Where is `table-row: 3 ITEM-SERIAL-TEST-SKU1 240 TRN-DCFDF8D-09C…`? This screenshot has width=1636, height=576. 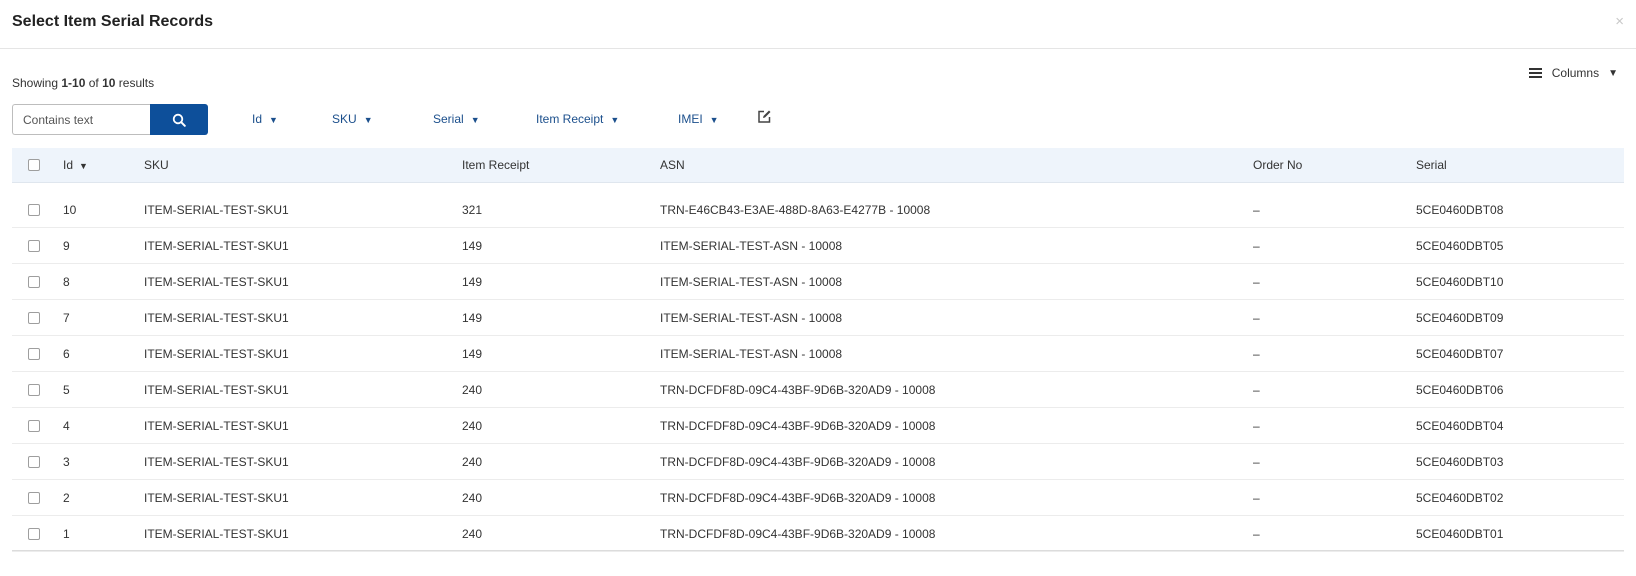
table-row: 3 ITEM-SERIAL-TEST-SKU1 240 TRN-DCFDF8D-09C… is located at coordinates (818, 462).